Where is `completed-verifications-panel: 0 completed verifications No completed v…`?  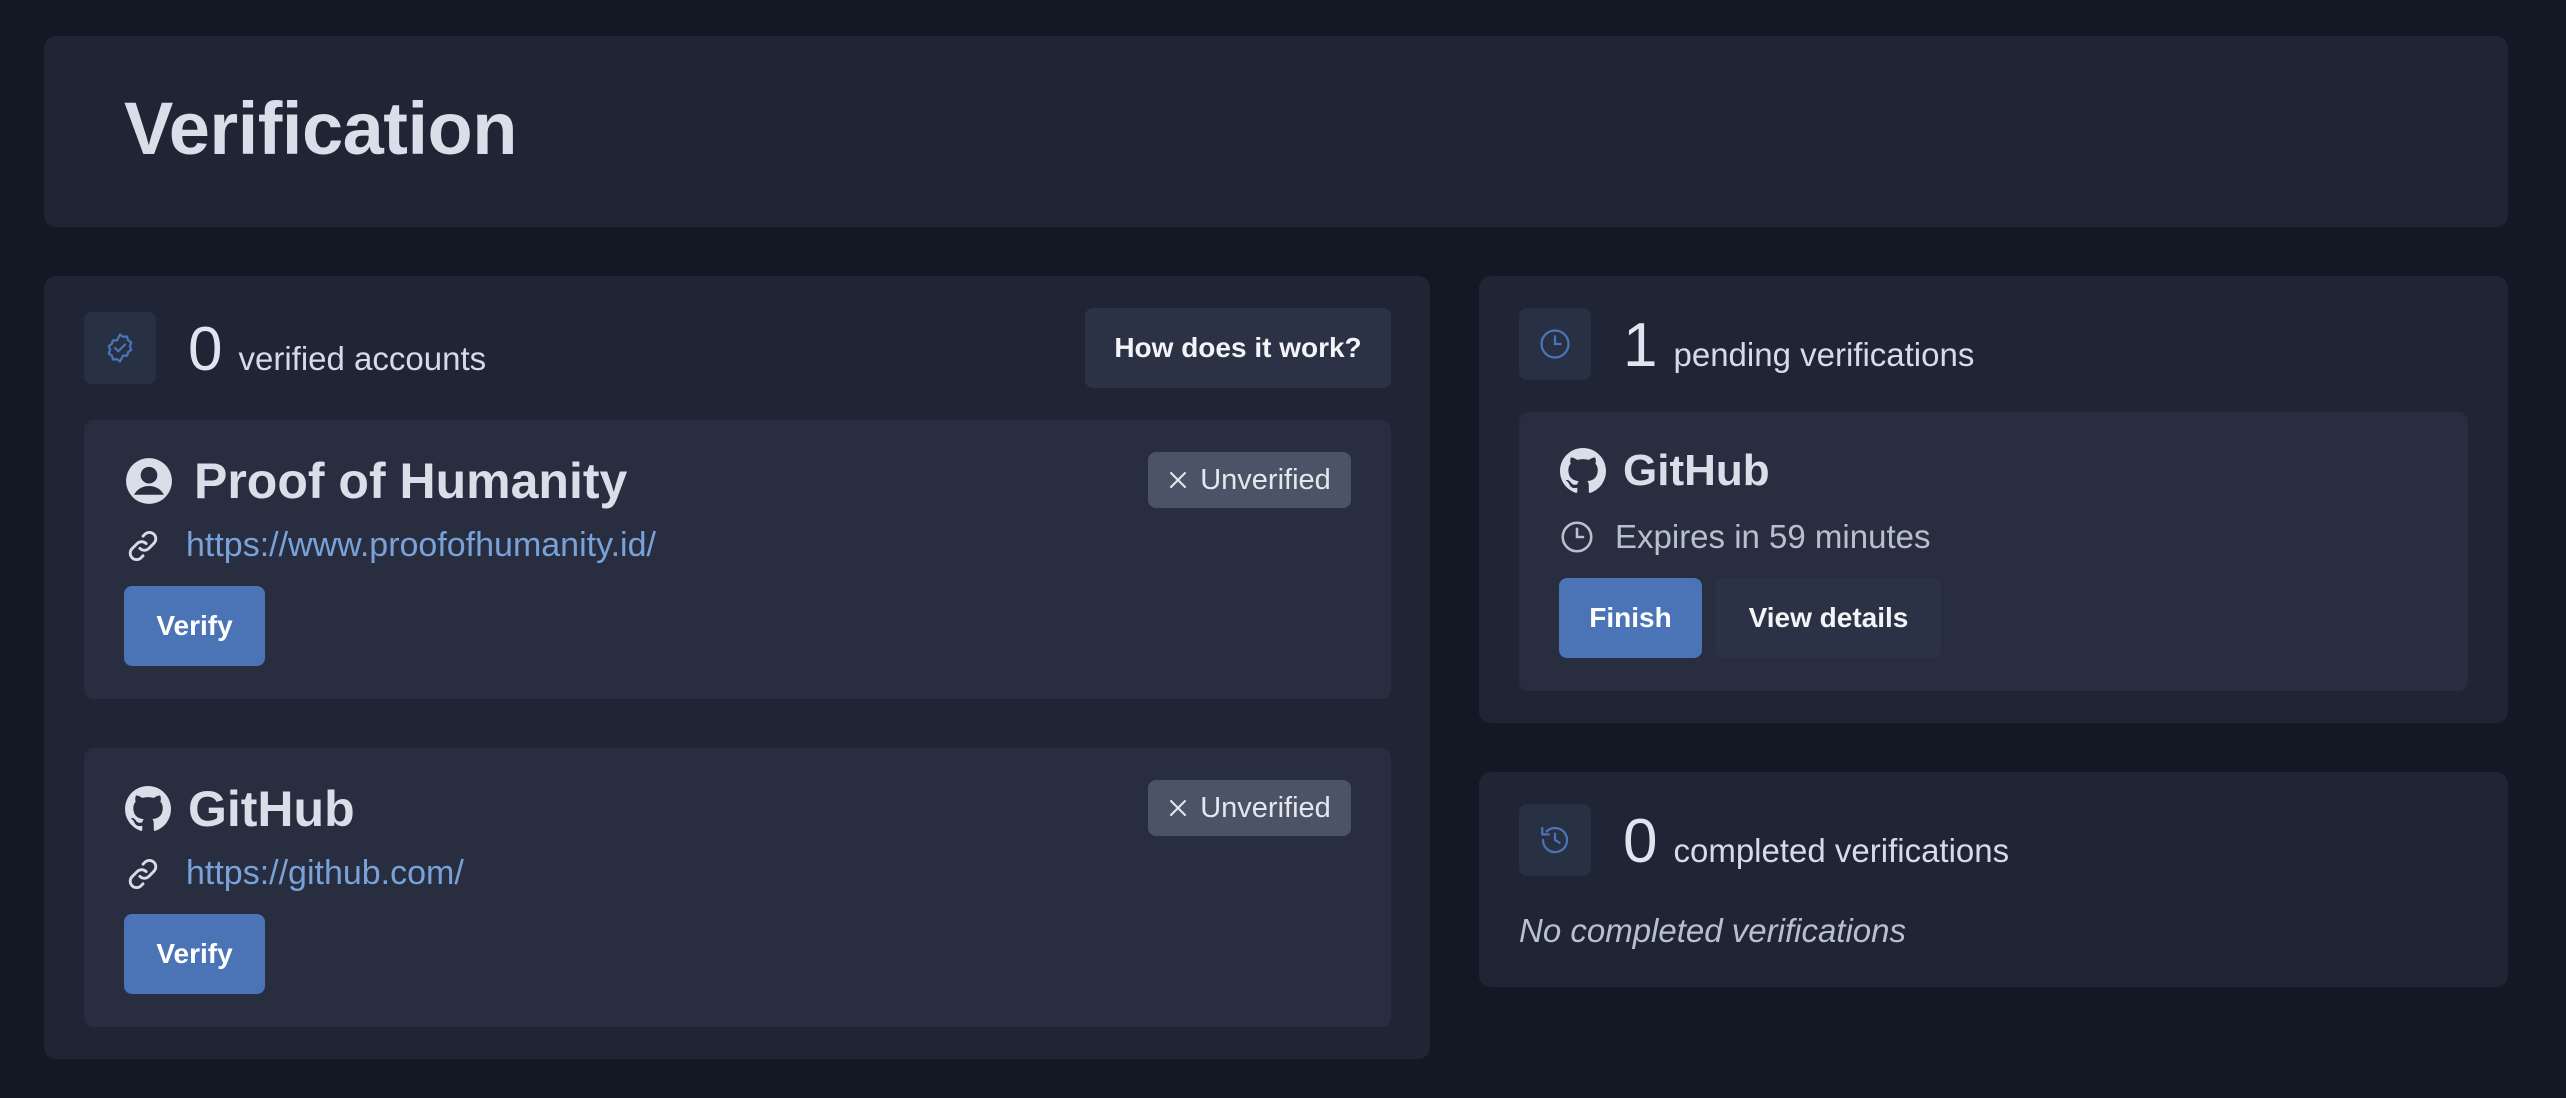
completed-verifications-panel: 0 completed verifications No completed v… is located at coordinates (1993, 879).